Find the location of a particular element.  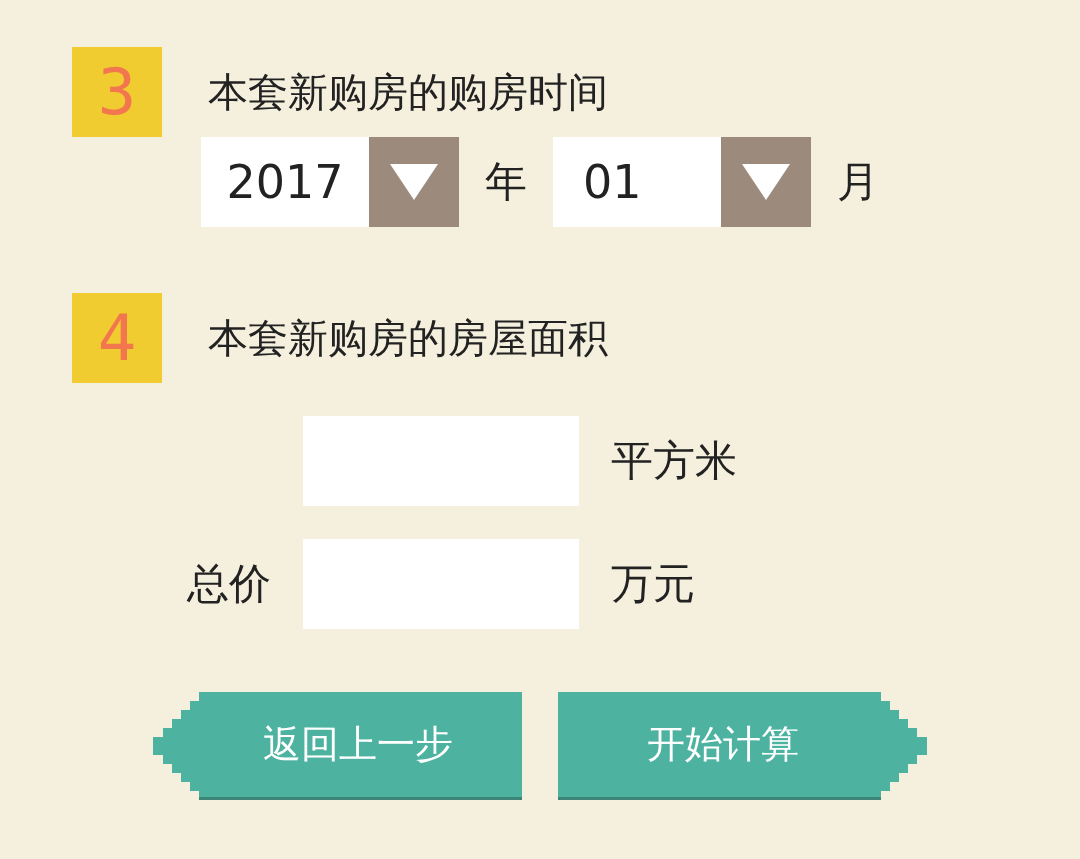

month-unit: 月 is located at coordinates (858, 182).